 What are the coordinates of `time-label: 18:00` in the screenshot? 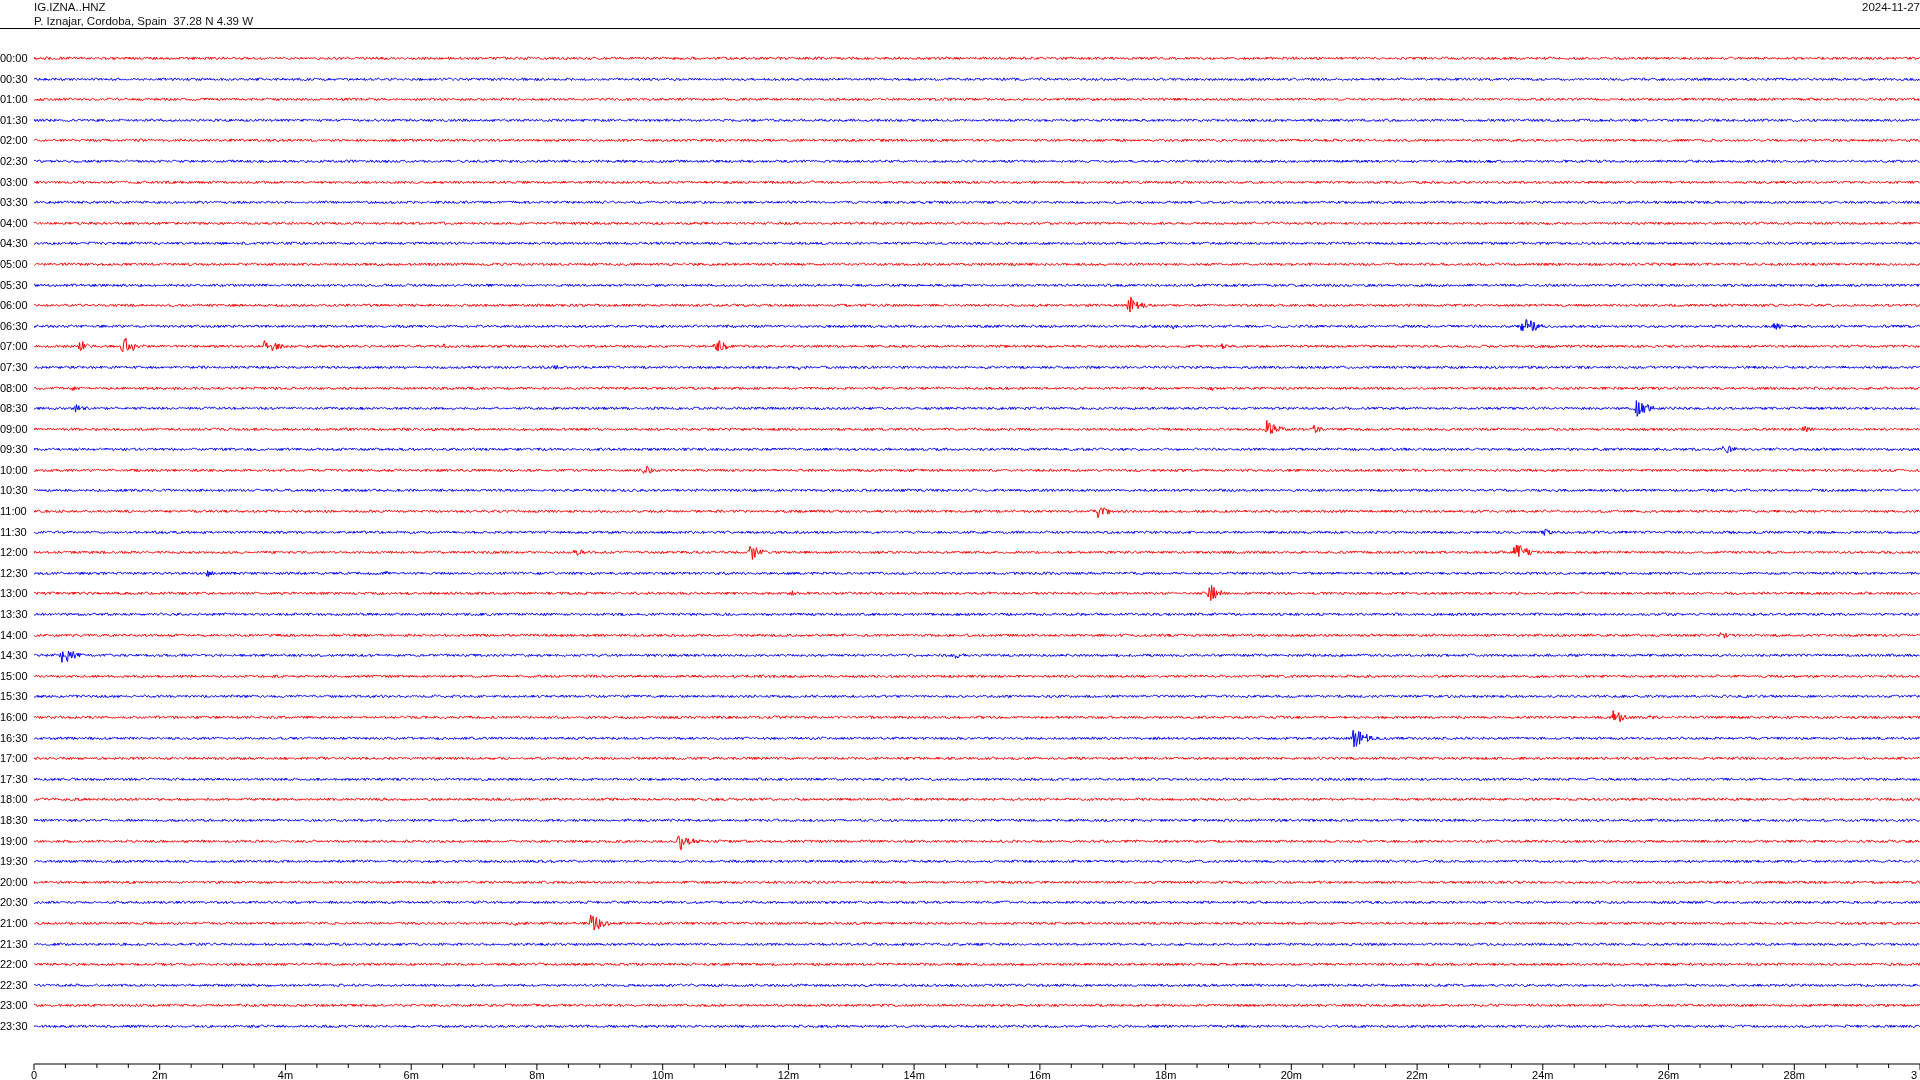 It's located at (14, 800).